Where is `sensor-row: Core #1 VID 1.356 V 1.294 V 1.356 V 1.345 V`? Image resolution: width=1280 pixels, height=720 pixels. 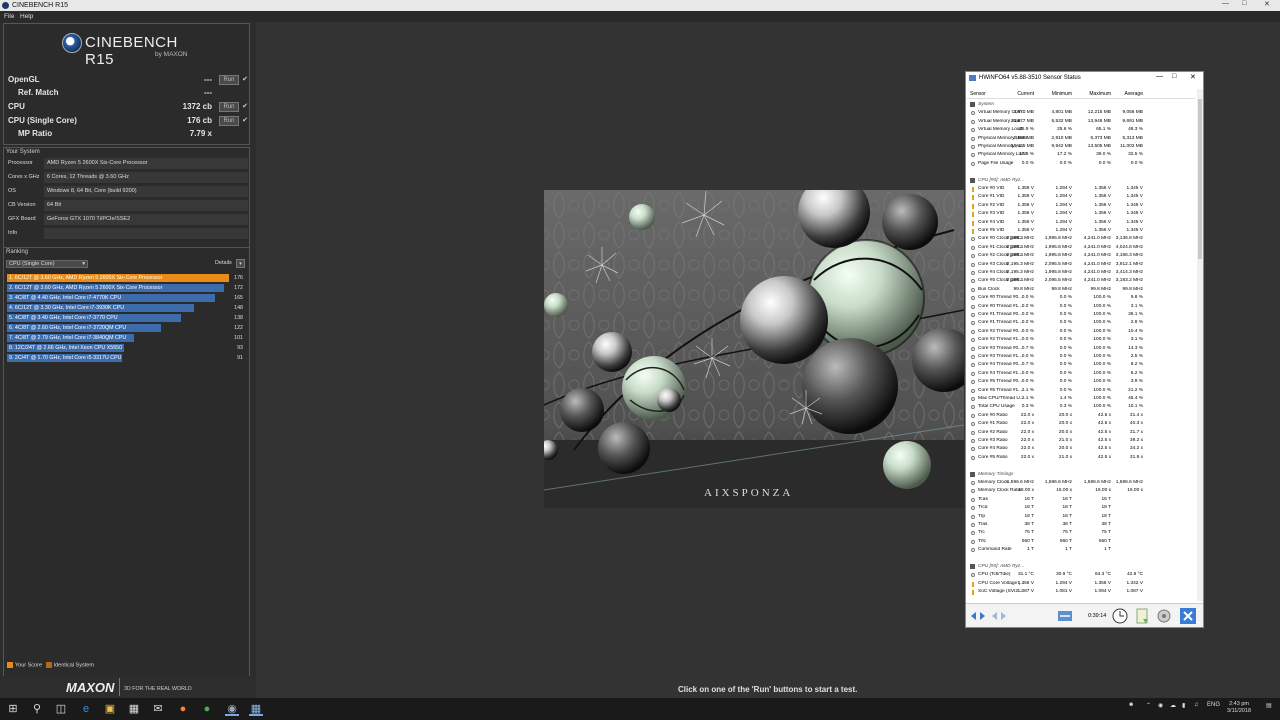 sensor-row: Core #1 VID 1.356 V 1.294 V 1.356 V 1.345 V is located at coordinates (1081, 197).